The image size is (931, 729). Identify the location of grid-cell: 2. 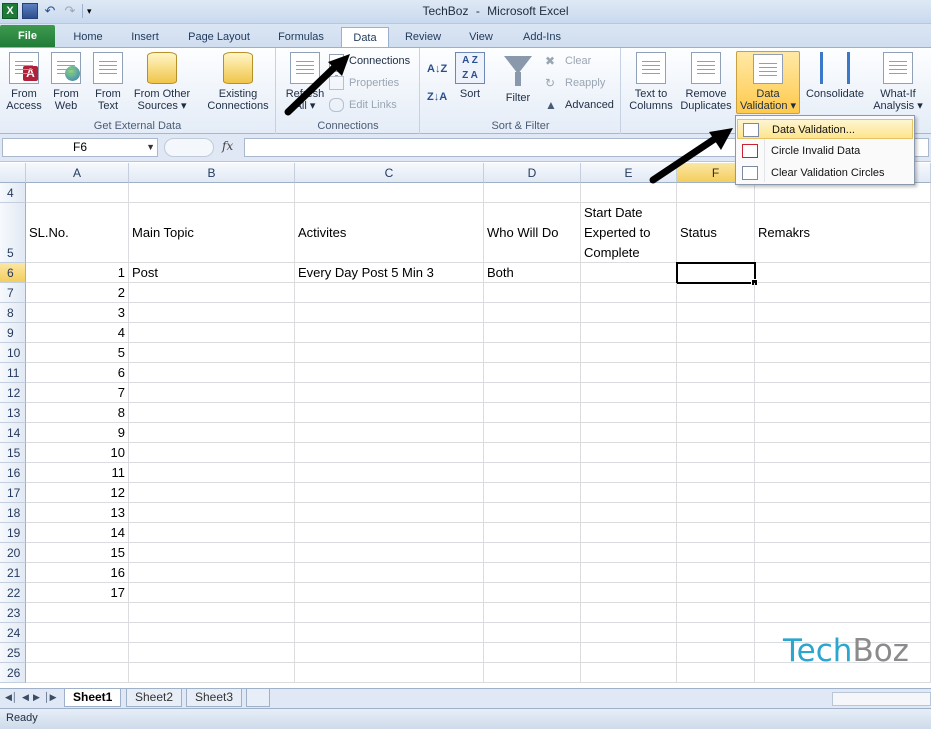
(77, 293).